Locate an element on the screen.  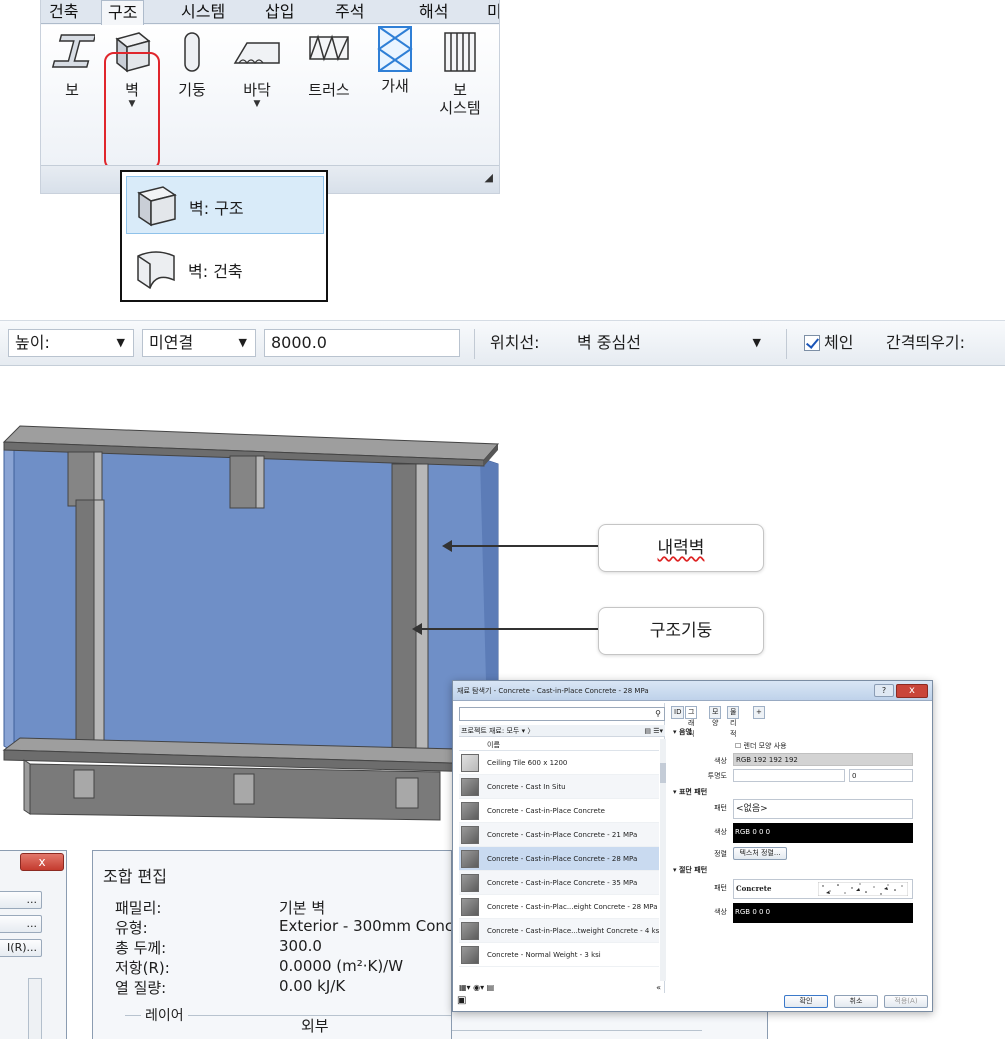
beam-system-button: 보 시스템 is located at coordinates (460, 73).